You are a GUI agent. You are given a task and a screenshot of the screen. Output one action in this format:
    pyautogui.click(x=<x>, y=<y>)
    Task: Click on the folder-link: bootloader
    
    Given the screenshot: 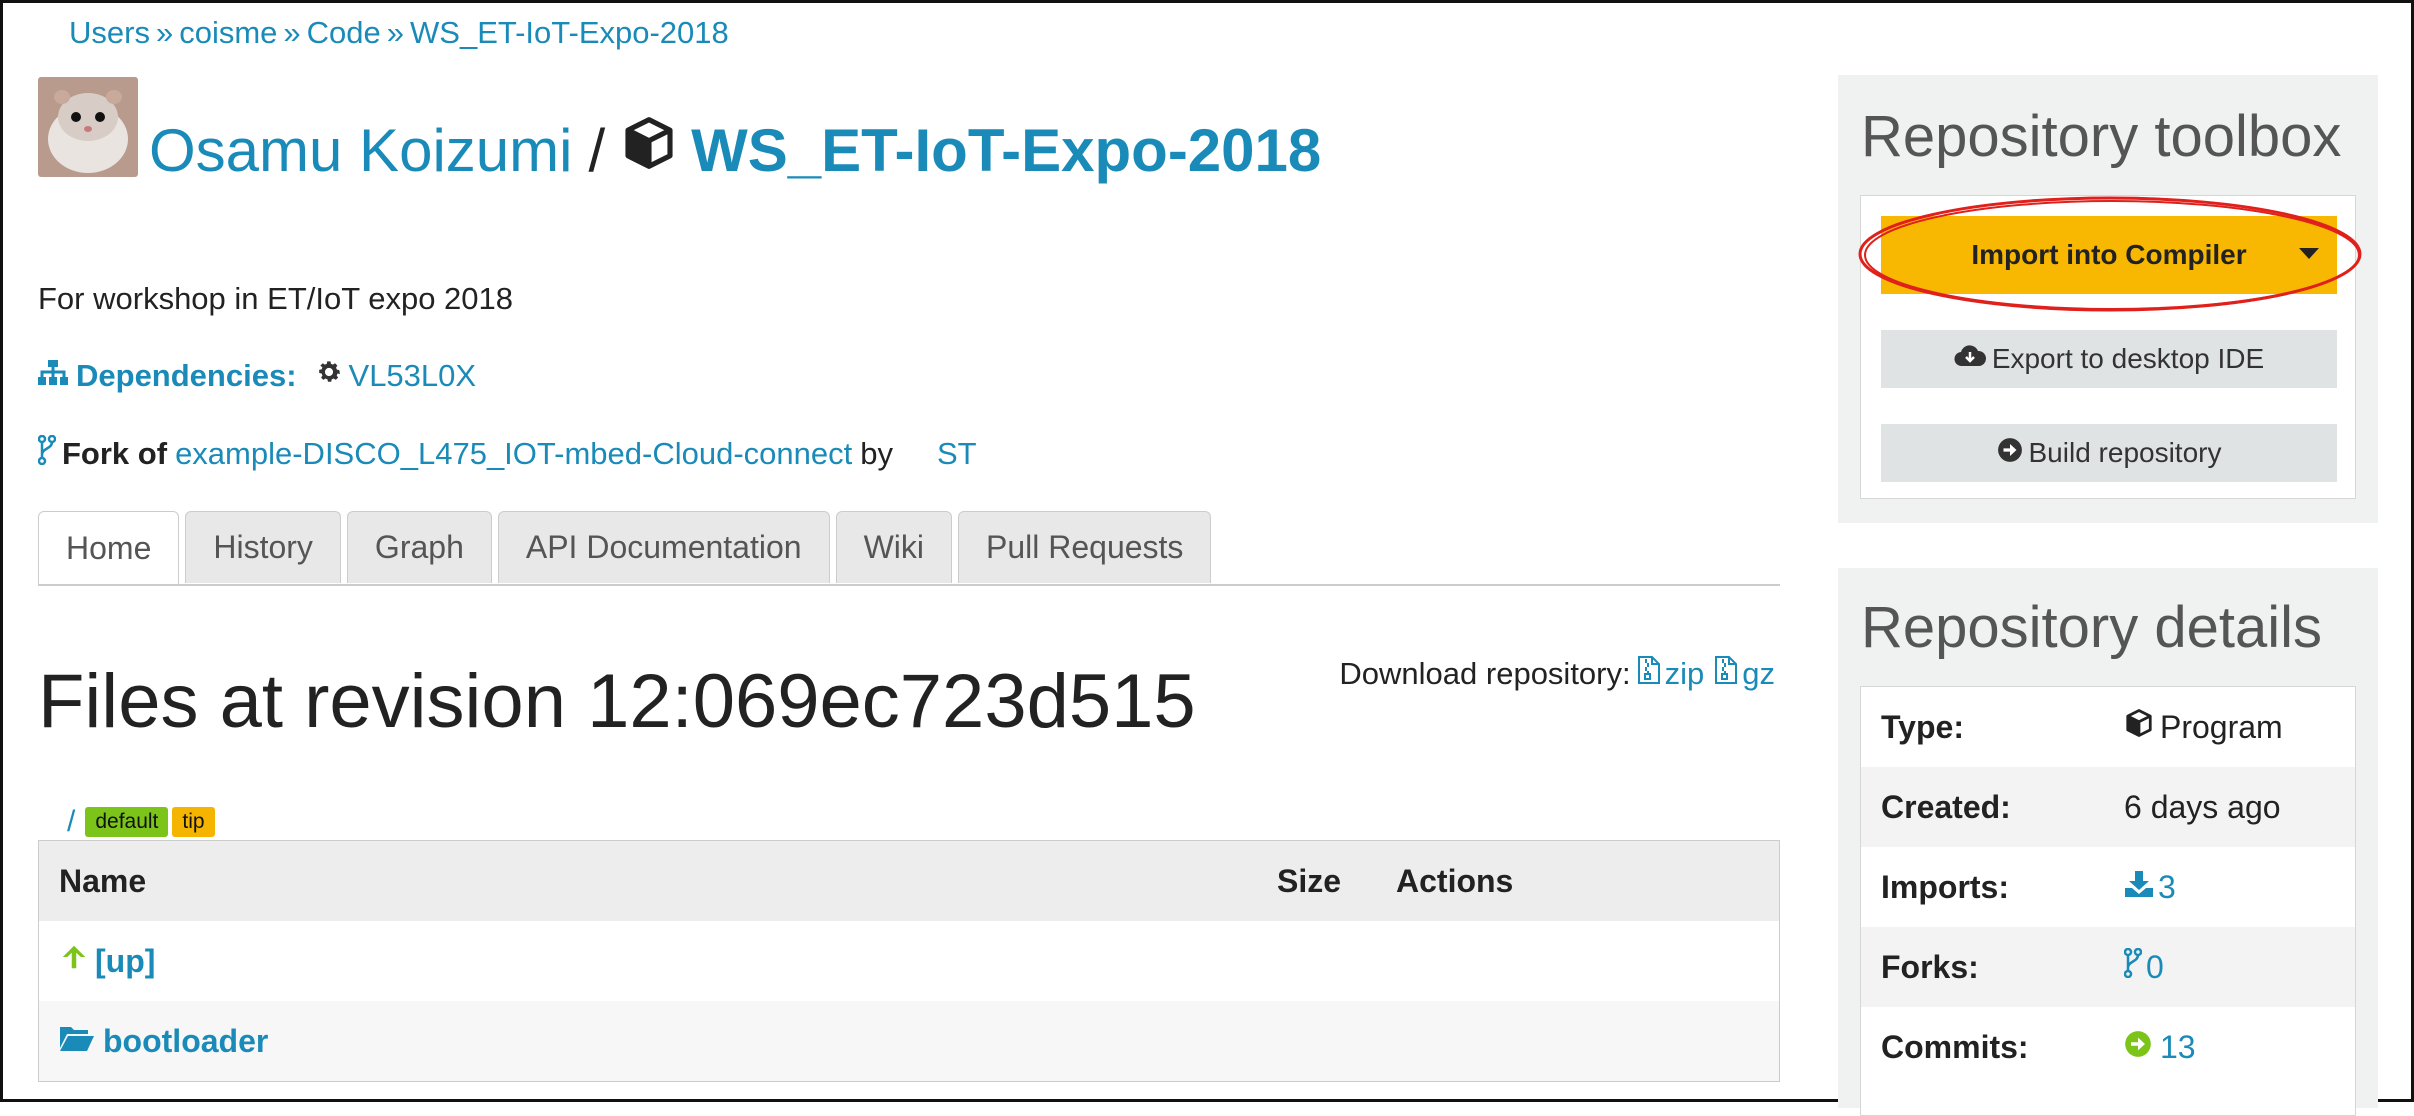 What is the action you would take?
    pyautogui.click(x=163, y=1041)
    